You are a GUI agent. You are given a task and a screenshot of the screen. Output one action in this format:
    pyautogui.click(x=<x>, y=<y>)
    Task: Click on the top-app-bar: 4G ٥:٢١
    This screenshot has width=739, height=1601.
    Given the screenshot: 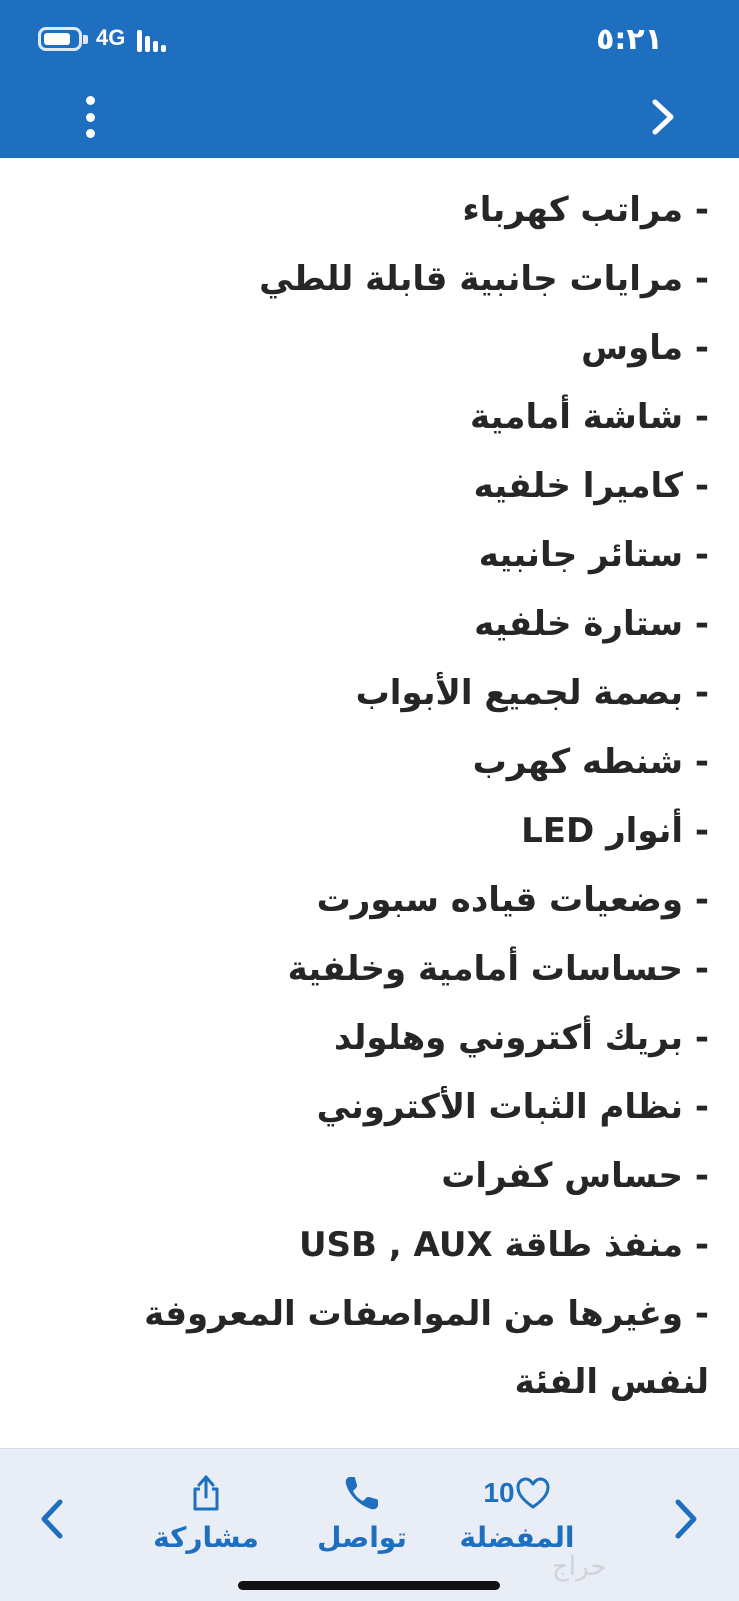 What is the action you would take?
    pyautogui.click(x=369, y=79)
    